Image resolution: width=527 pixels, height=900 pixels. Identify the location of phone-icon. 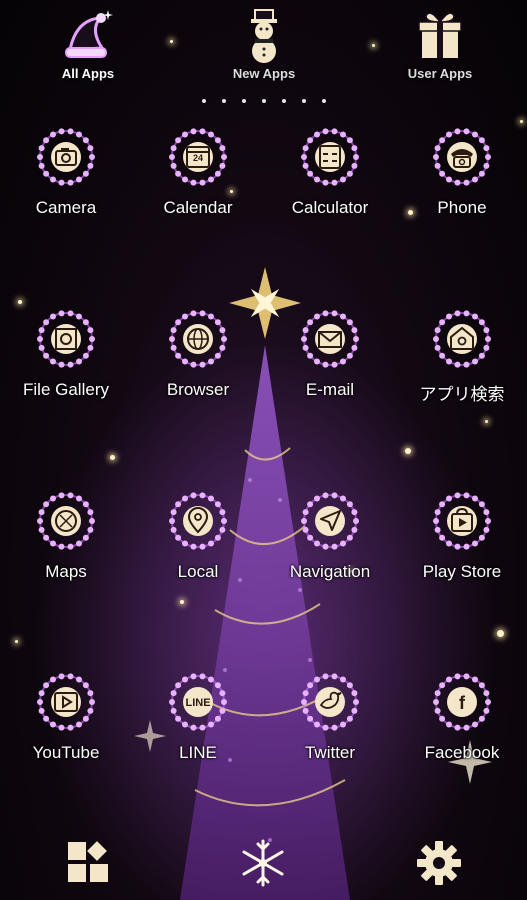
(462, 157).